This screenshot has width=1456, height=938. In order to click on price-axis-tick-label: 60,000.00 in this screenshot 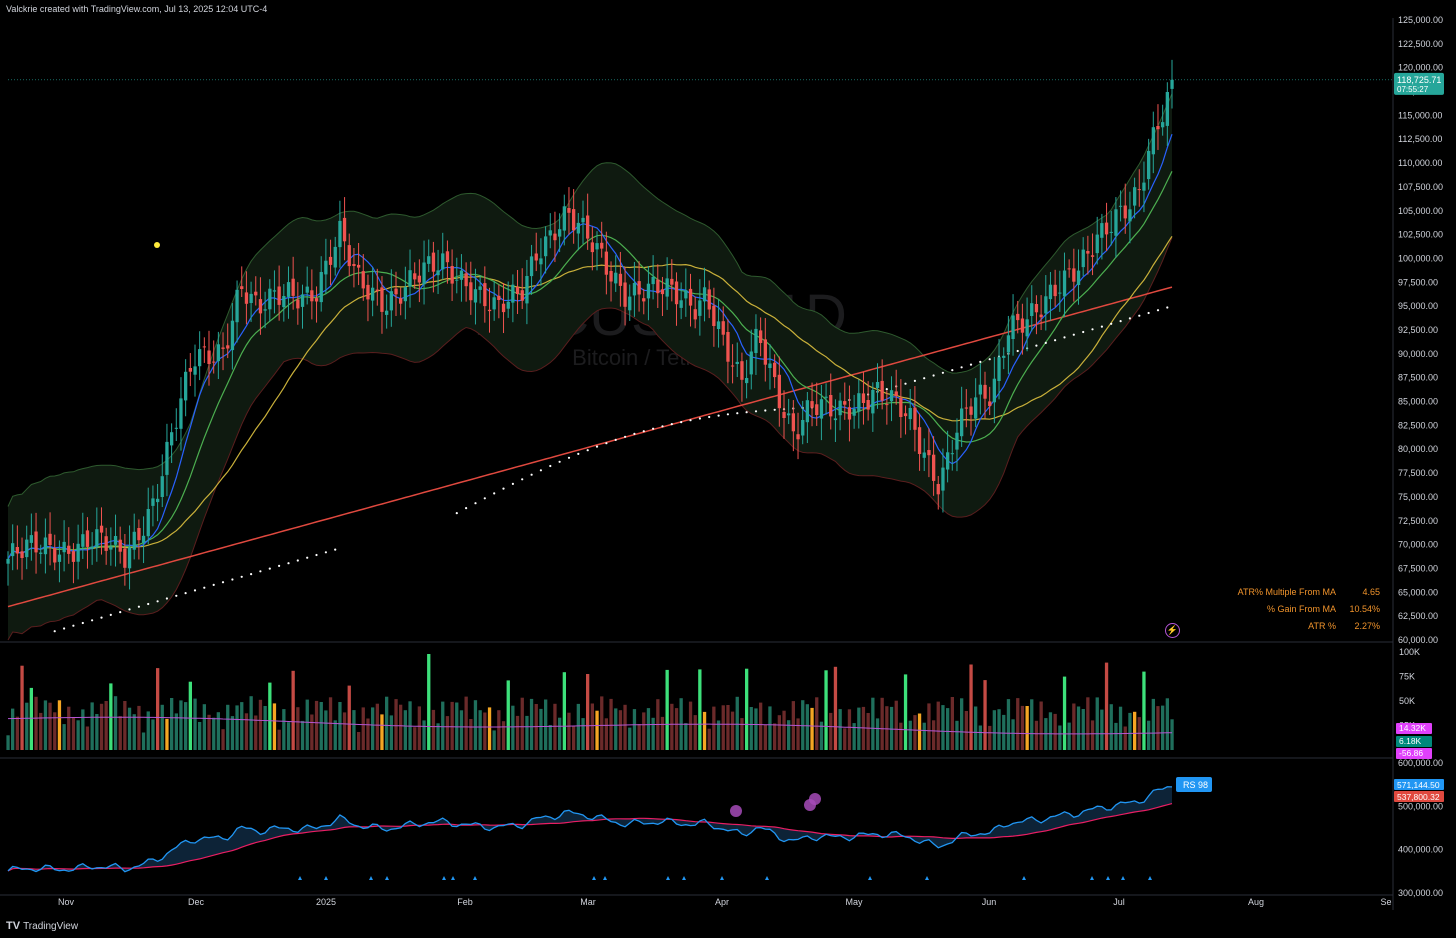, I will do `click(1418, 640)`.